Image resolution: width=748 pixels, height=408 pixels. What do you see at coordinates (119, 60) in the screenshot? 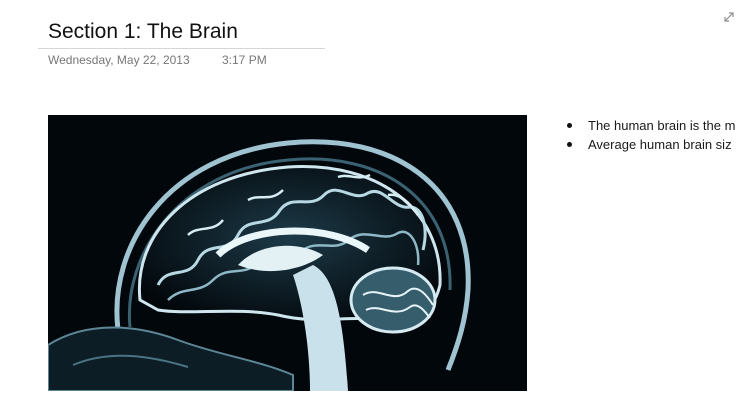
I see `page-date: Wednesday, May 22, 2013` at bounding box center [119, 60].